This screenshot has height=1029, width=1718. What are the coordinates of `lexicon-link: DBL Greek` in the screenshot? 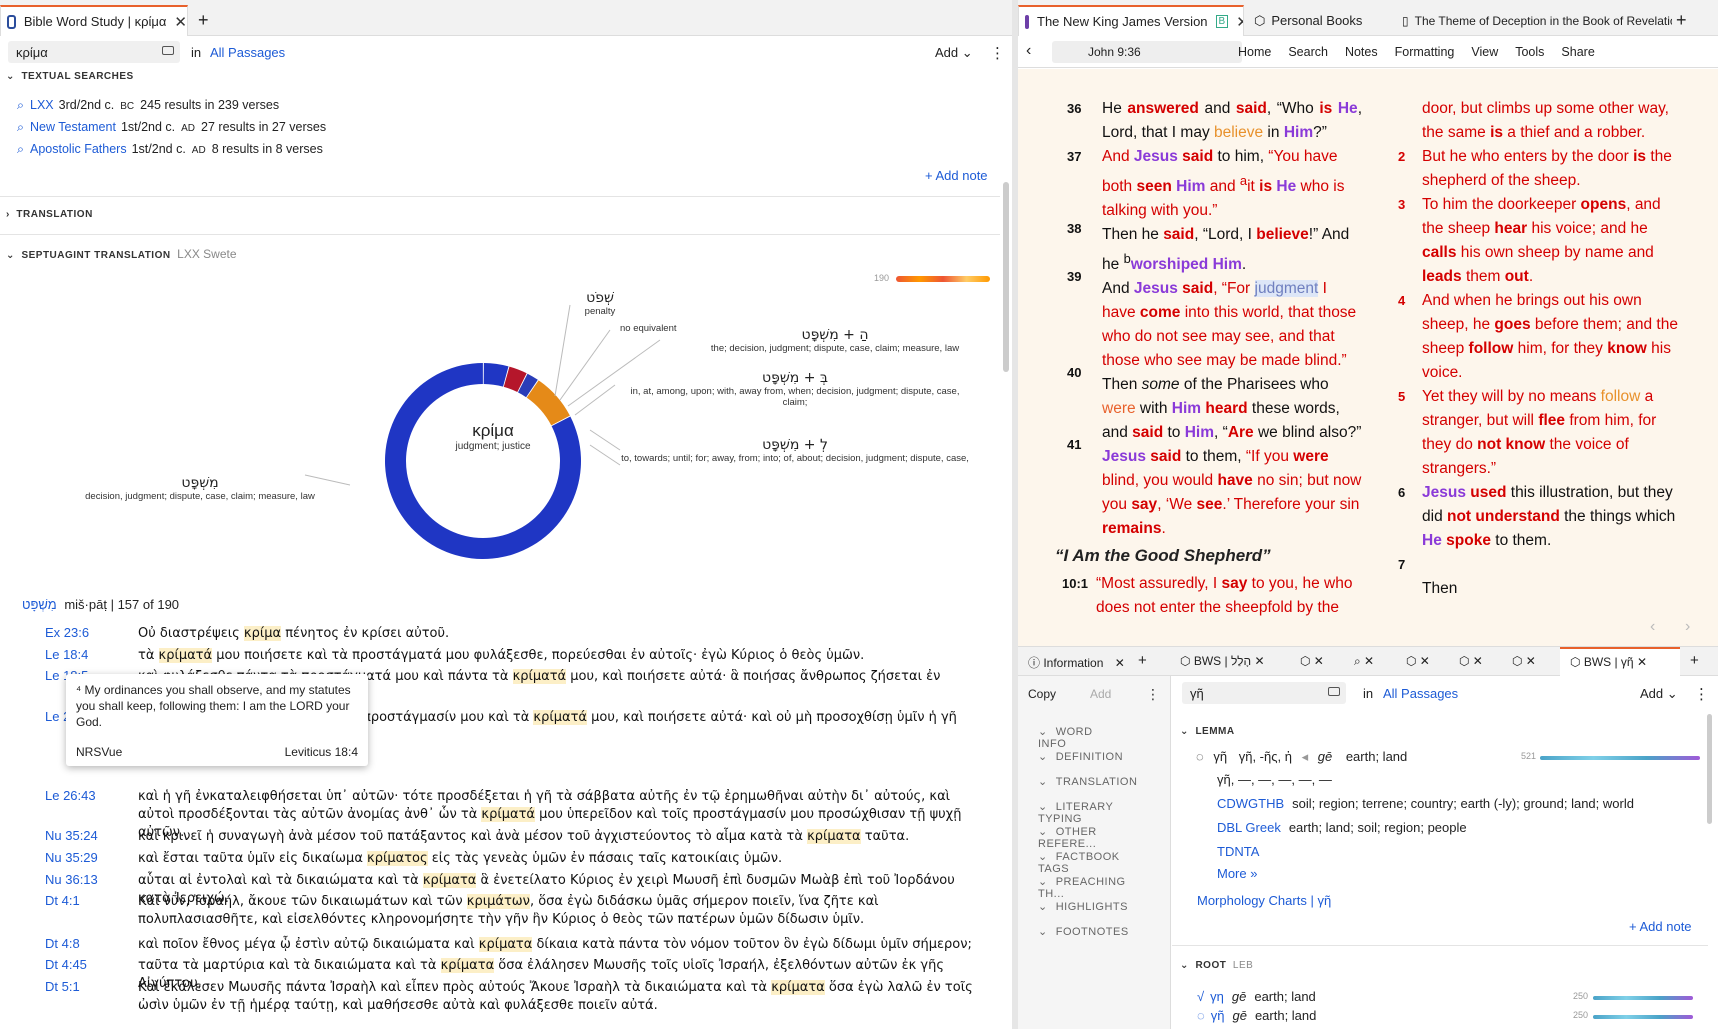 It's located at (1249, 827).